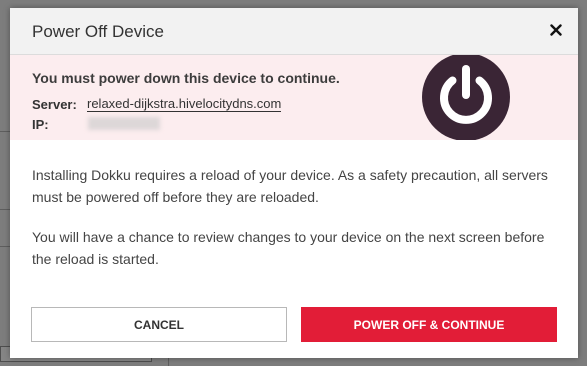  I want to click on ip-label: IP:, so click(40, 124).